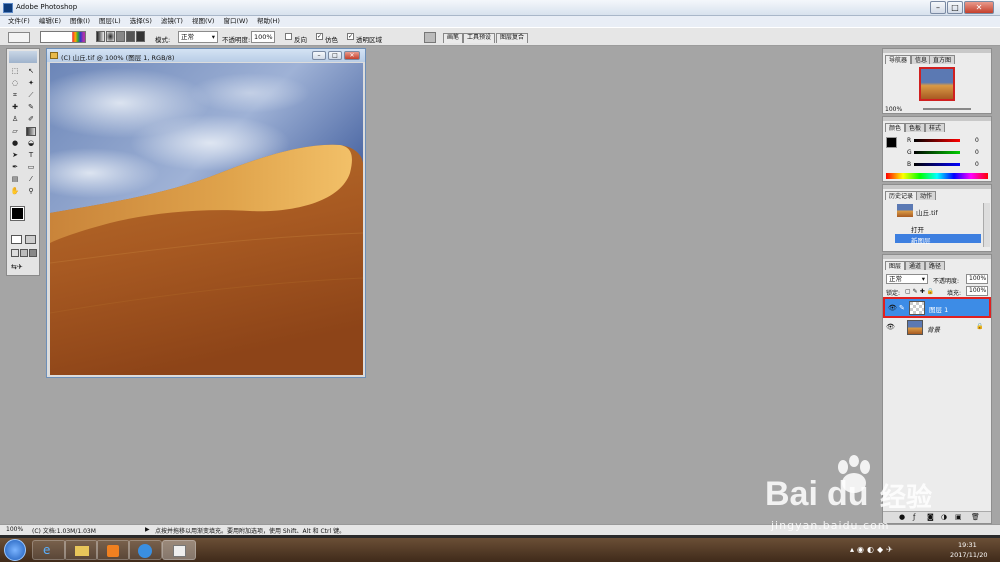 This screenshot has height=562, width=1000. I want to click on rectangle-tool-icon: ▭, so click(31, 167).